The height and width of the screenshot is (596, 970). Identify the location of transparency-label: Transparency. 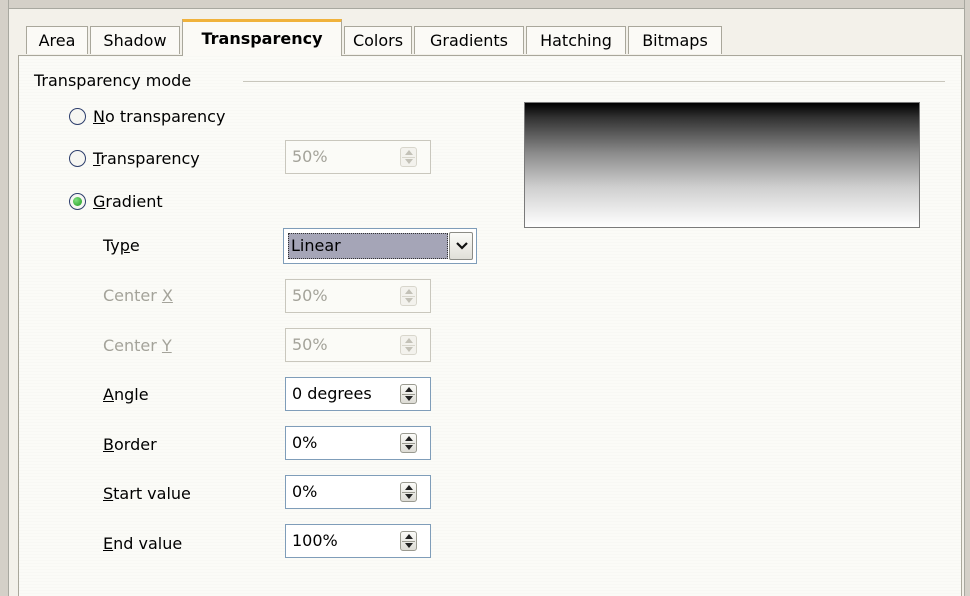
(146, 158).